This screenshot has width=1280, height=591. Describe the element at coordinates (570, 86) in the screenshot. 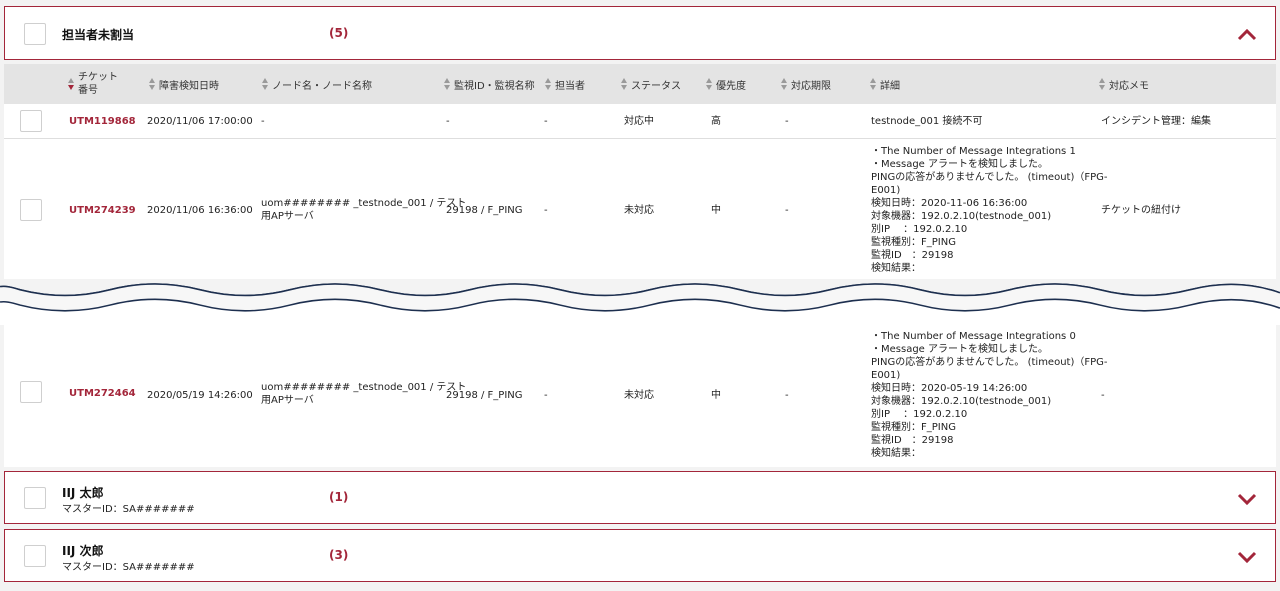

I see `column-label: 担当者` at that location.